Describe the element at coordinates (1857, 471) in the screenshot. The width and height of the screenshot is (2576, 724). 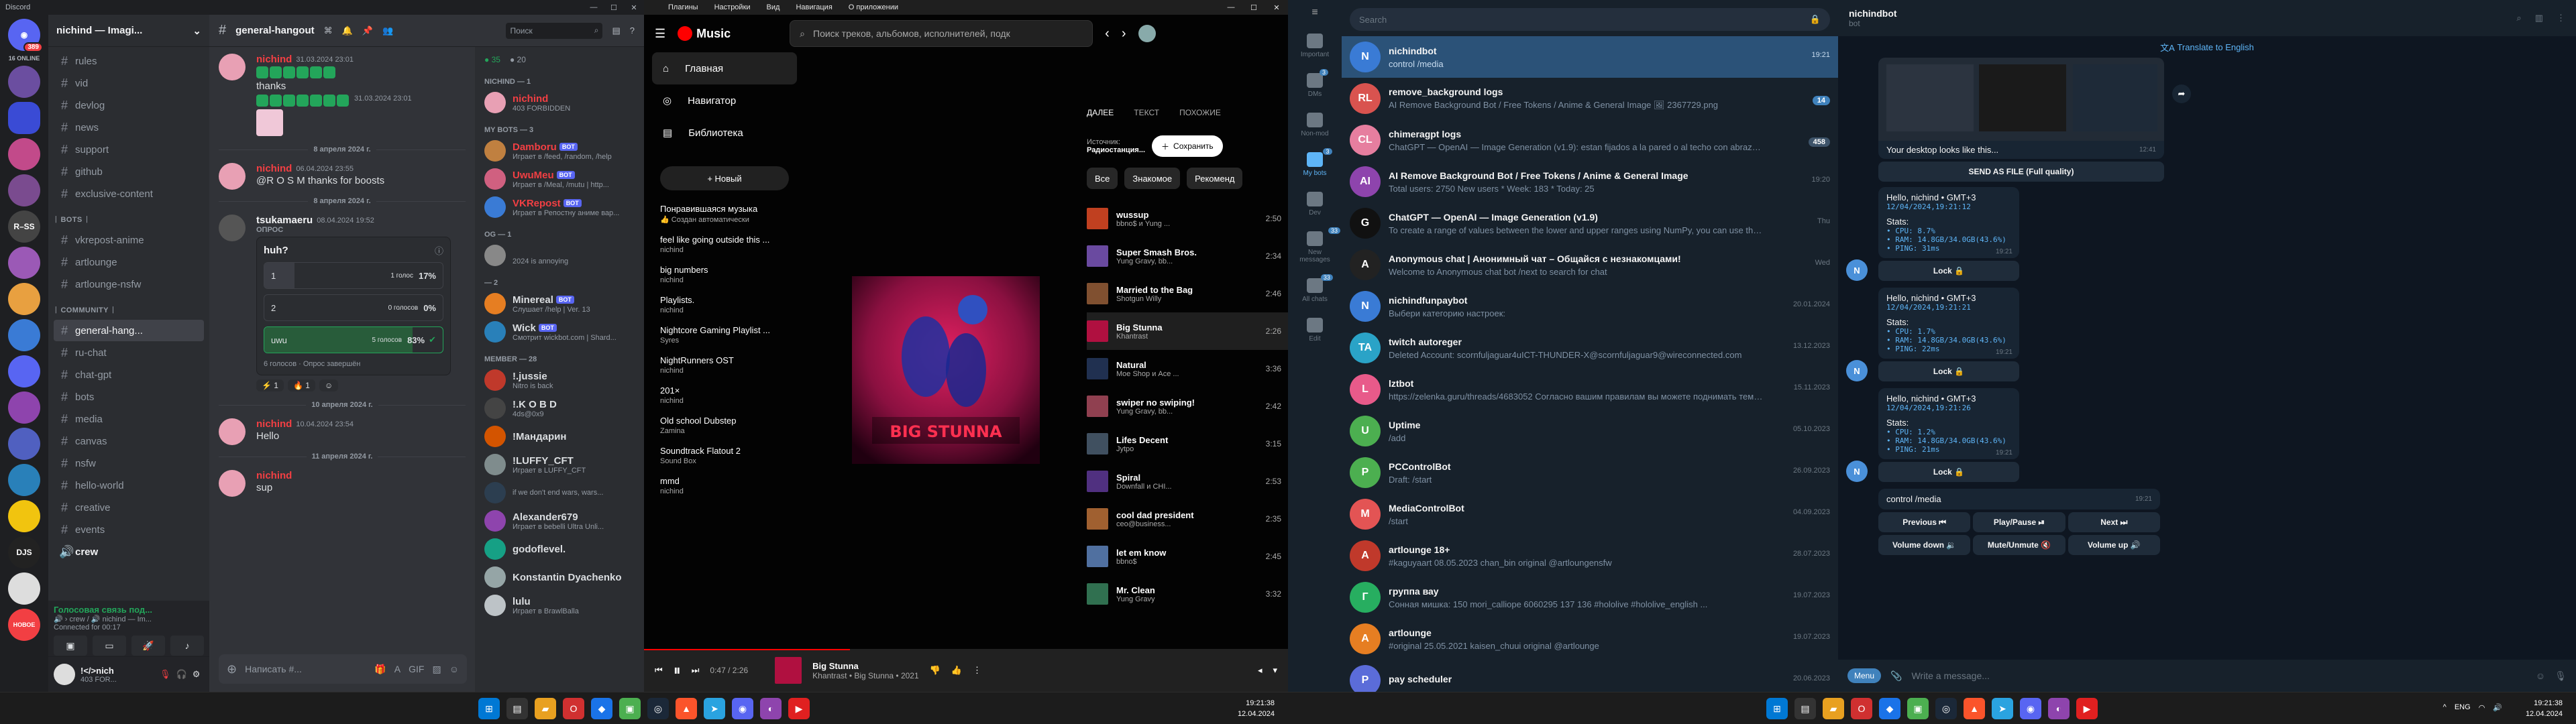
I see `avatar: N` at that location.